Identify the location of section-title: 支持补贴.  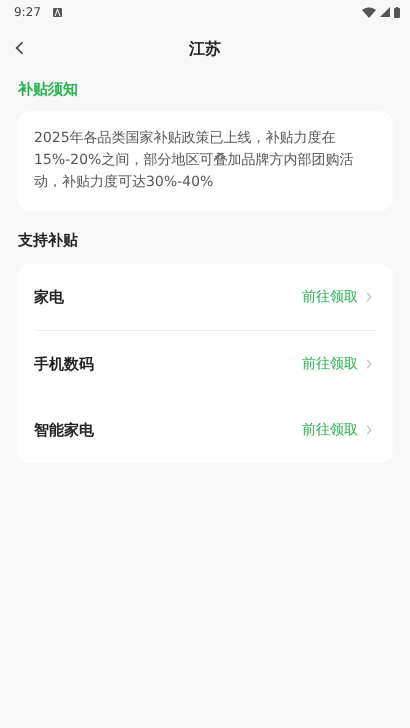
(48, 240).